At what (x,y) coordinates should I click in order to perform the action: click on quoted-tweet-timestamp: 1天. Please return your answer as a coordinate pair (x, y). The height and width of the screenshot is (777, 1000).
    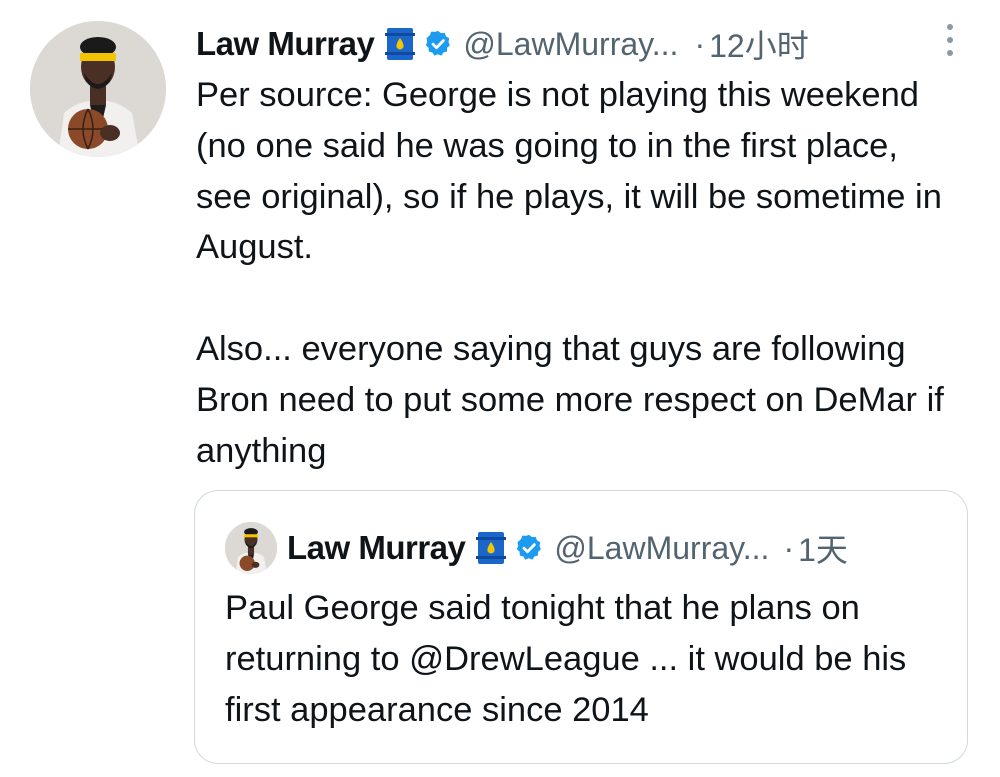
    Looking at the image, I should click on (823, 550).